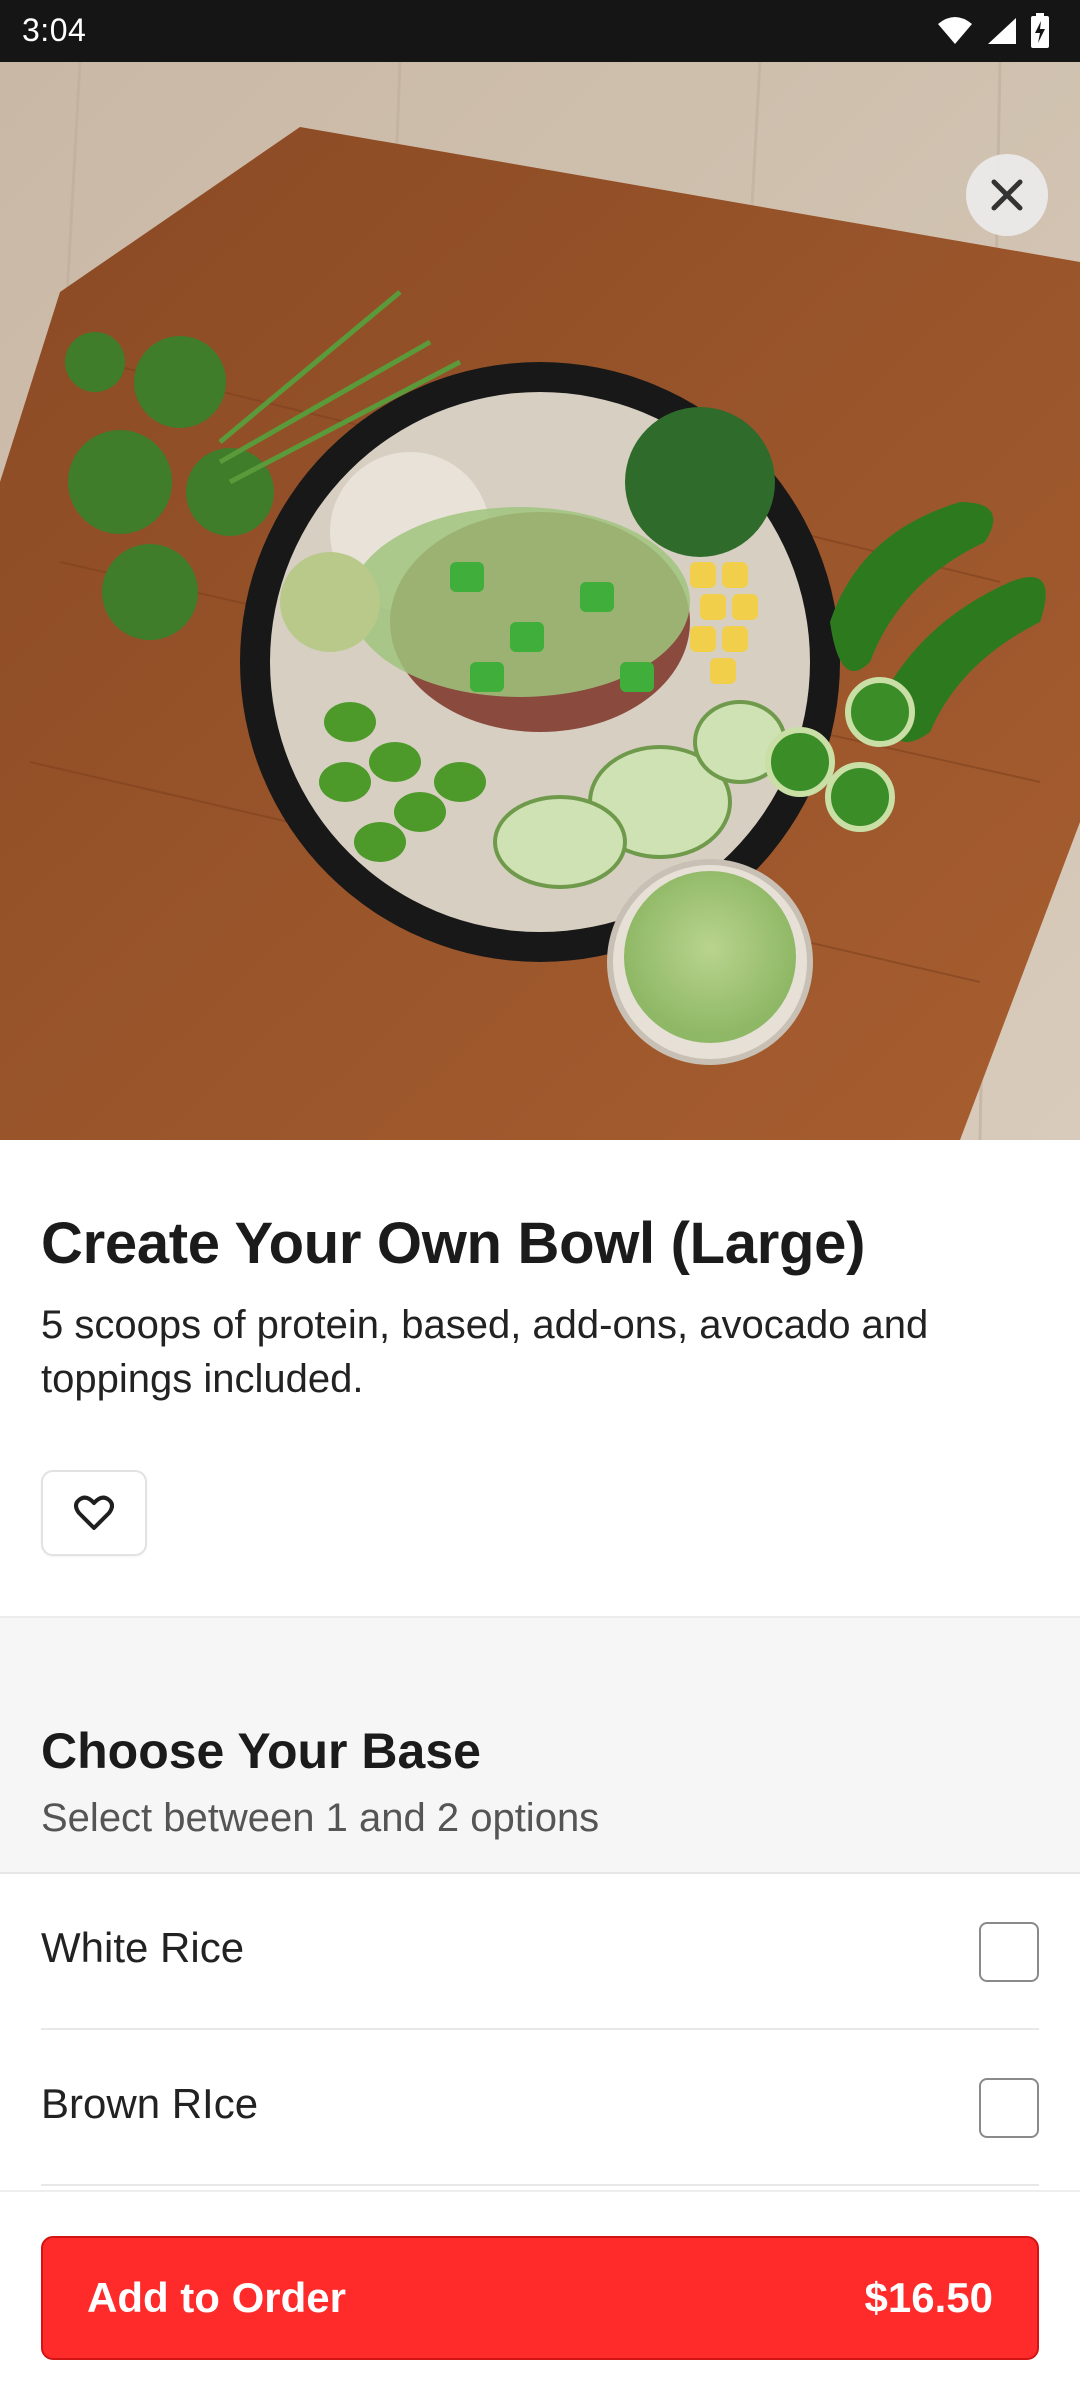 The width and height of the screenshot is (1080, 2400). I want to click on close-button, so click(1007, 195).